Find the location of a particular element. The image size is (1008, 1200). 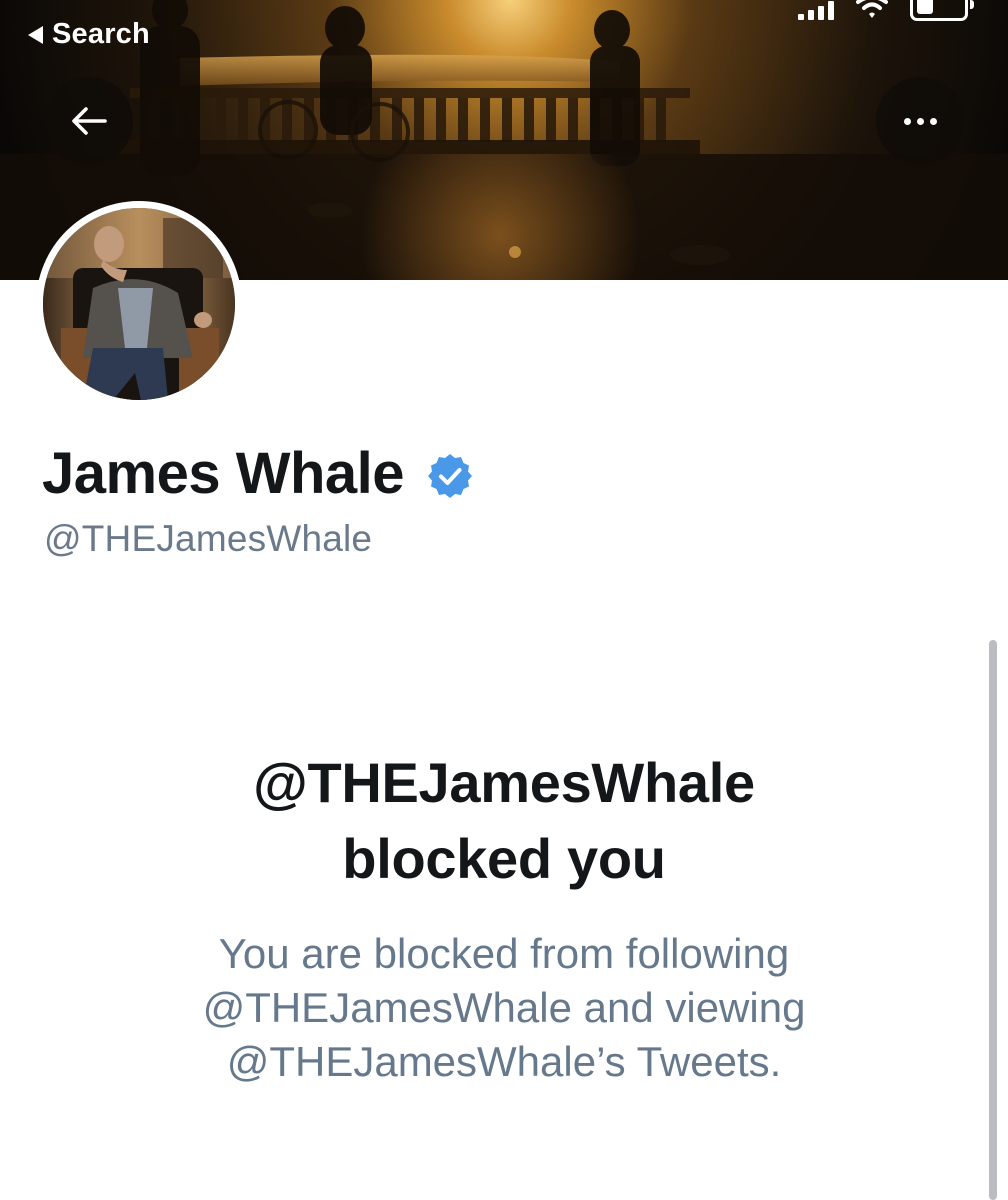

more-horizontal-icon is located at coordinates (920, 121).